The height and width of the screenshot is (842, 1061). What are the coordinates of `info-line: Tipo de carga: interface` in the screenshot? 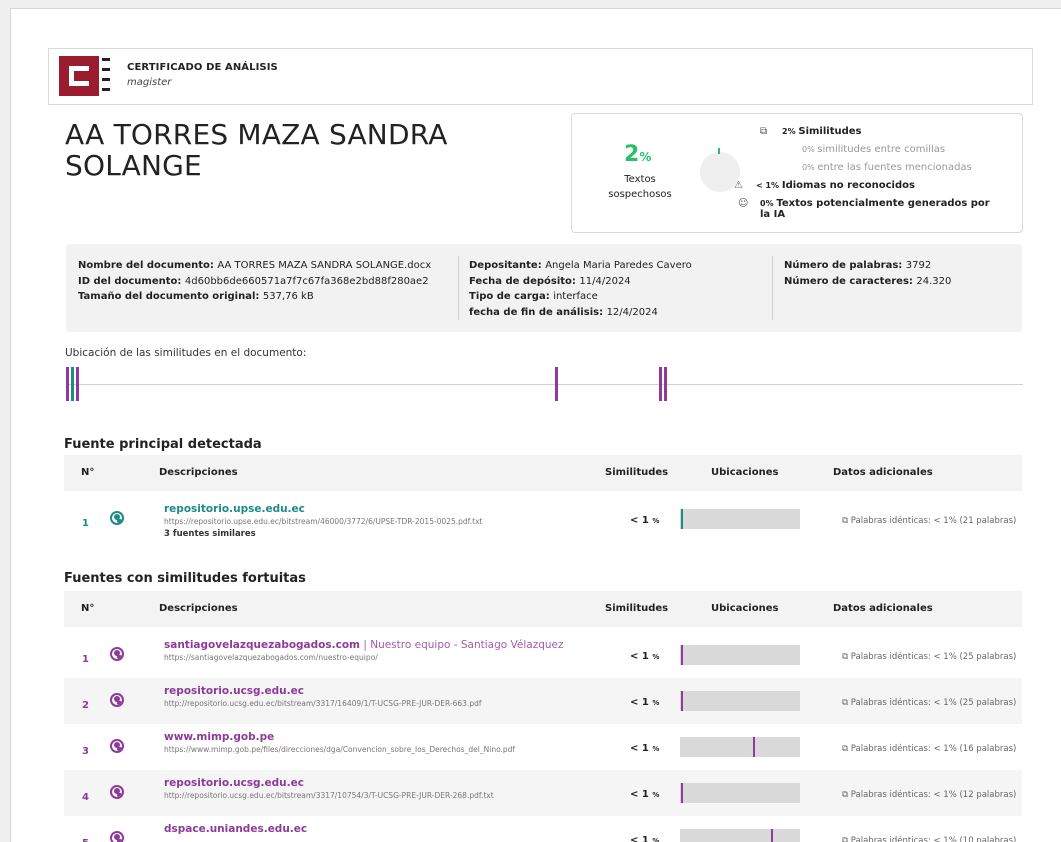 It's located at (580, 297).